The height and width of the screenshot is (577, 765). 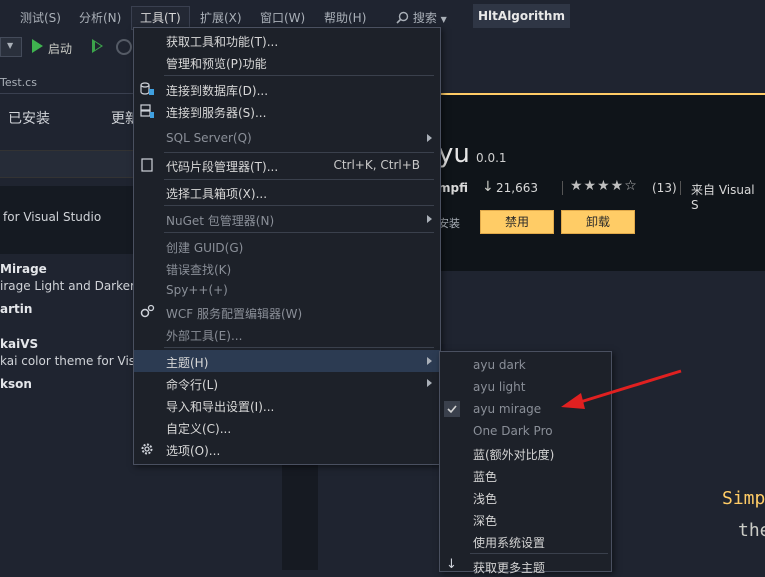 I want to click on theme-blue: 蓝色, so click(x=525, y=475).